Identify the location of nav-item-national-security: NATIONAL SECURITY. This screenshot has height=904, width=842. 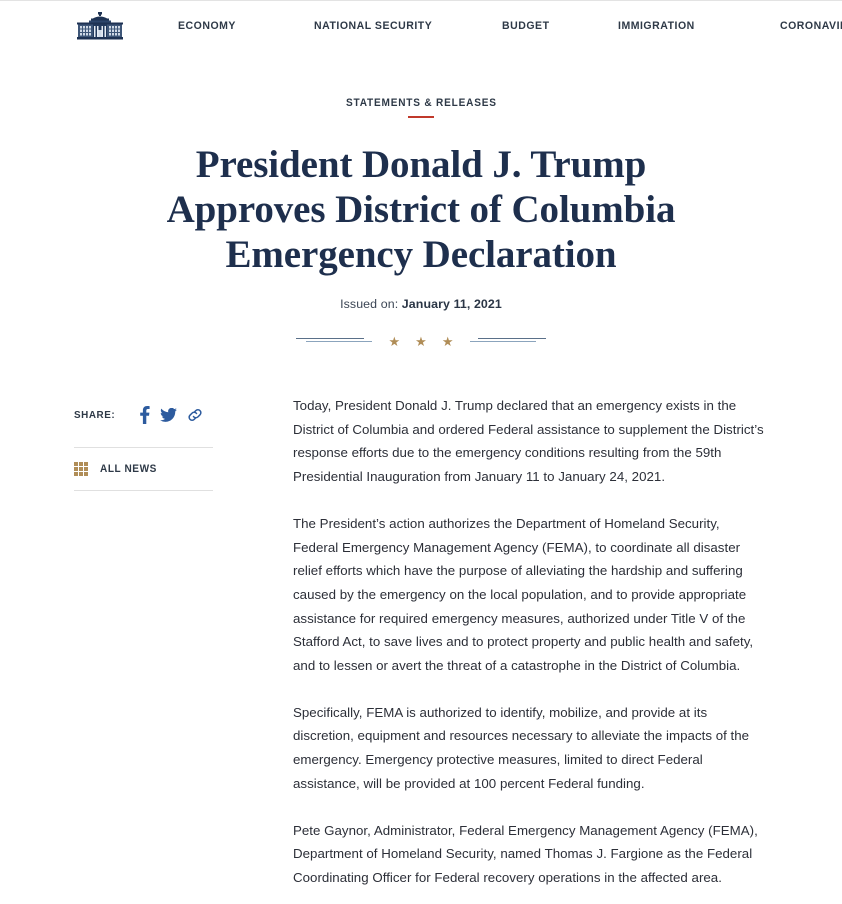
(373, 26).